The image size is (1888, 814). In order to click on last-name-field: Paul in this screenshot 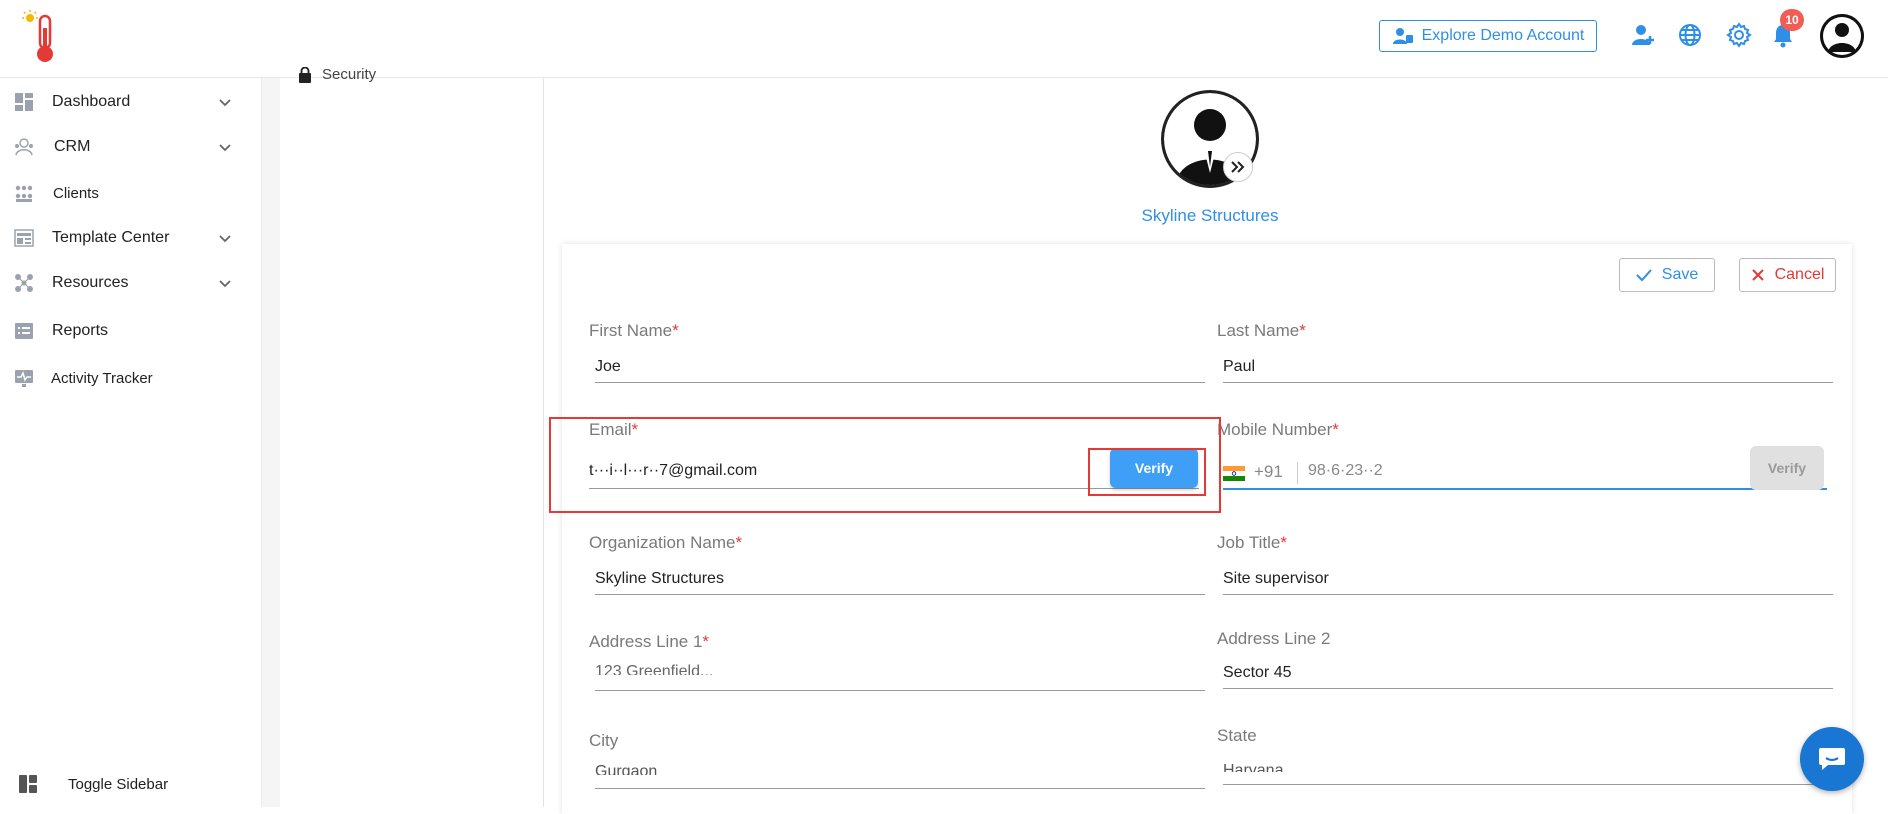, I will do `click(1239, 367)`.